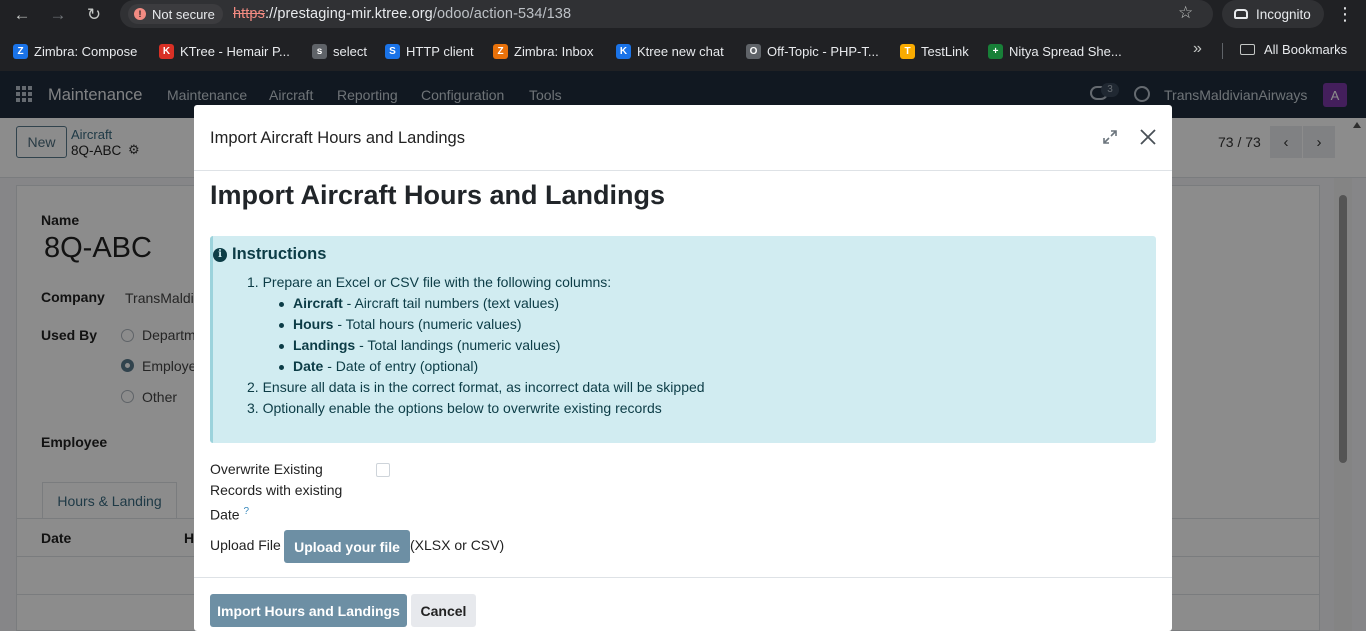 This screenshot has width=1366, height=631. What do you see at coordinates (347, 546) in the screenshot?
I see `upload-file-button: Upload your file` at bounding box center [347, 546].